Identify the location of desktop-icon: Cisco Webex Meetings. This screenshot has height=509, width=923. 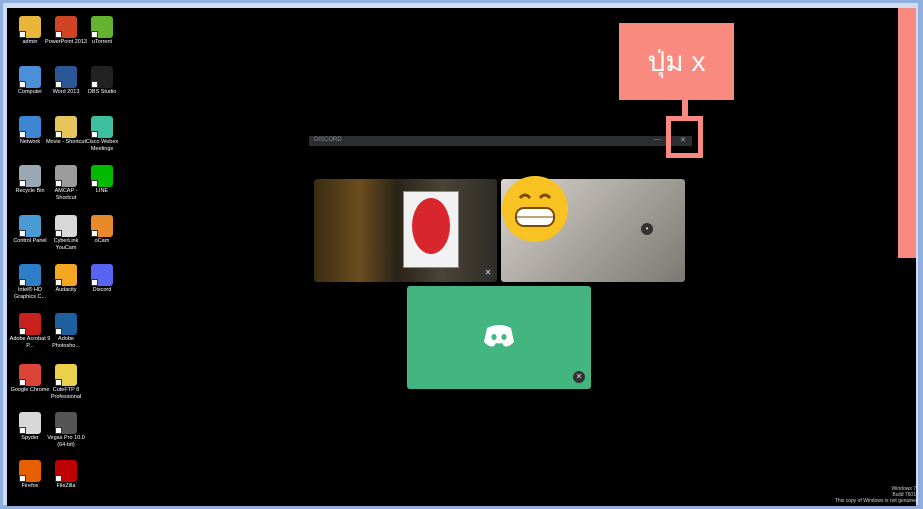
(102, 134).